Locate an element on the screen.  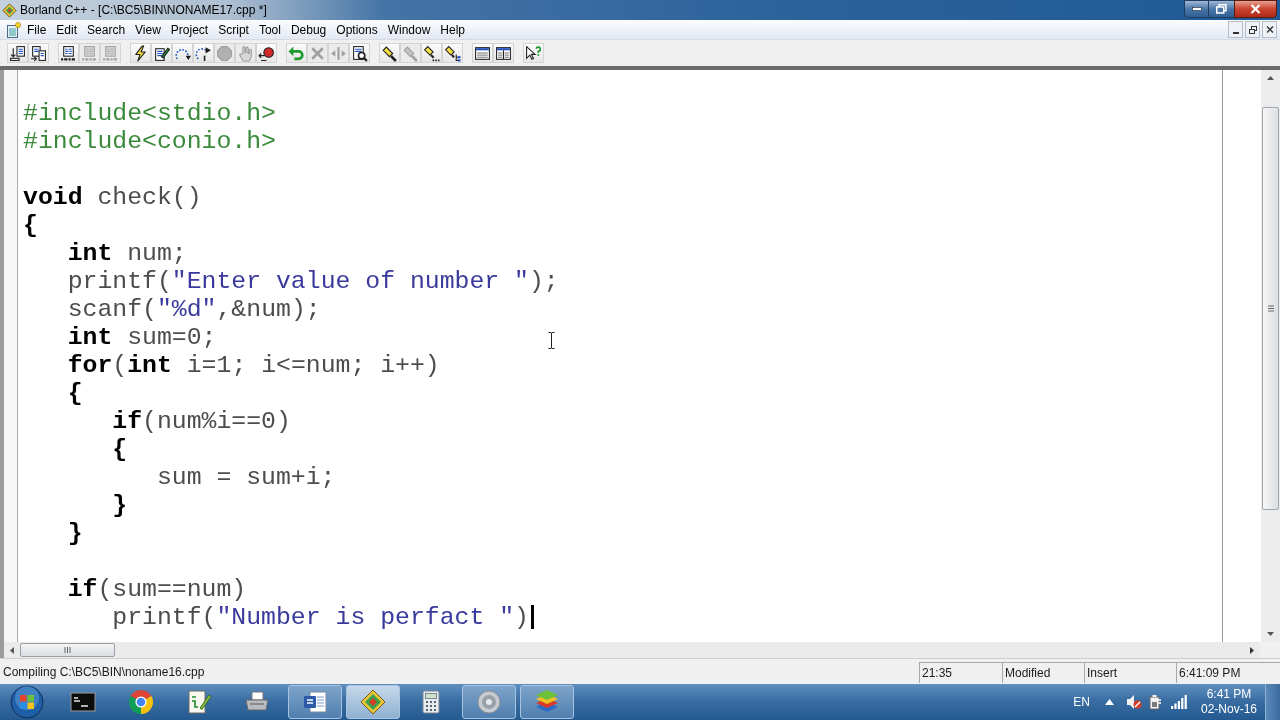
split-arrows-icon is located at coordinates (338, 53).